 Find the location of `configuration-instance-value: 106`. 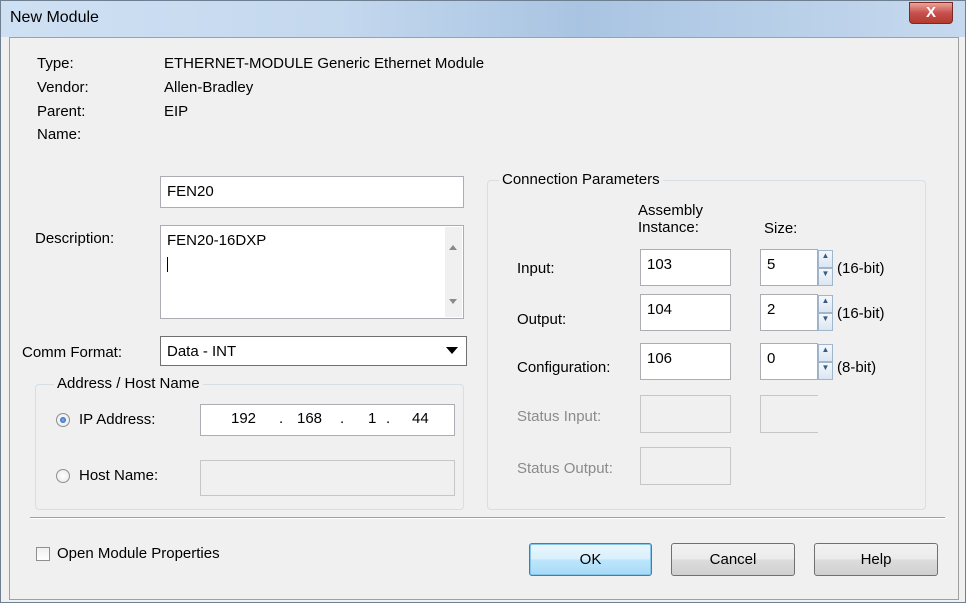

configuration-instance-value: 106 is located at coordinates (660, 358).